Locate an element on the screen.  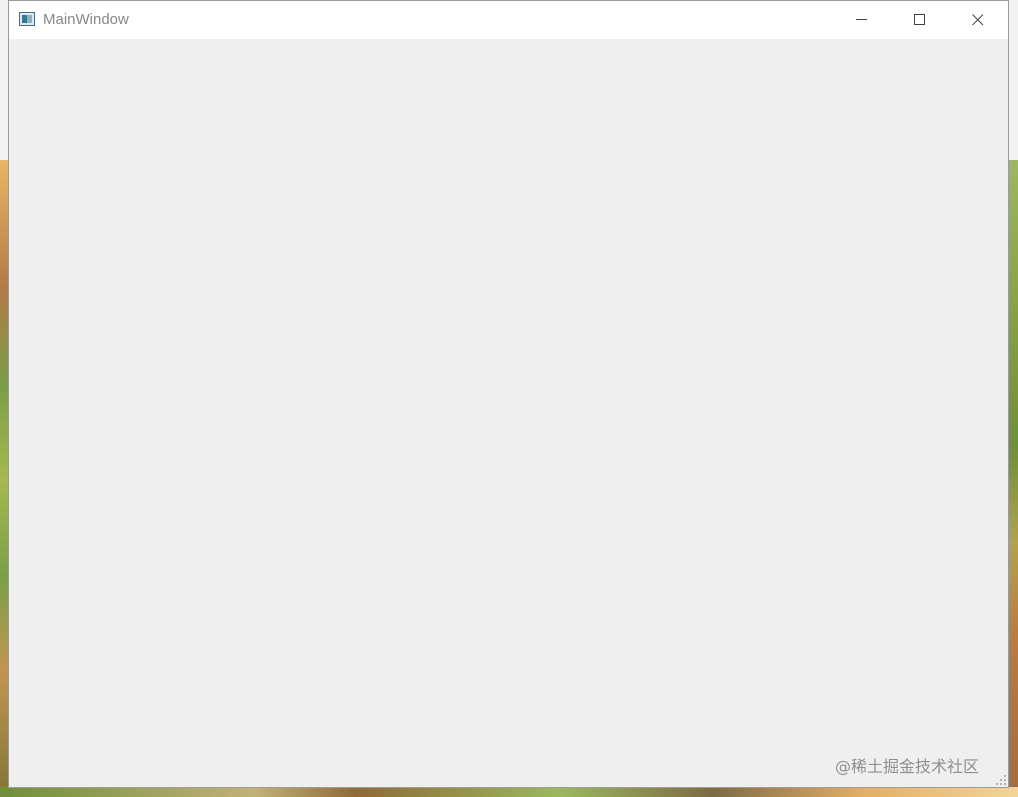
desktop-wallpaper-bottom is located at coordinates (509, 792).